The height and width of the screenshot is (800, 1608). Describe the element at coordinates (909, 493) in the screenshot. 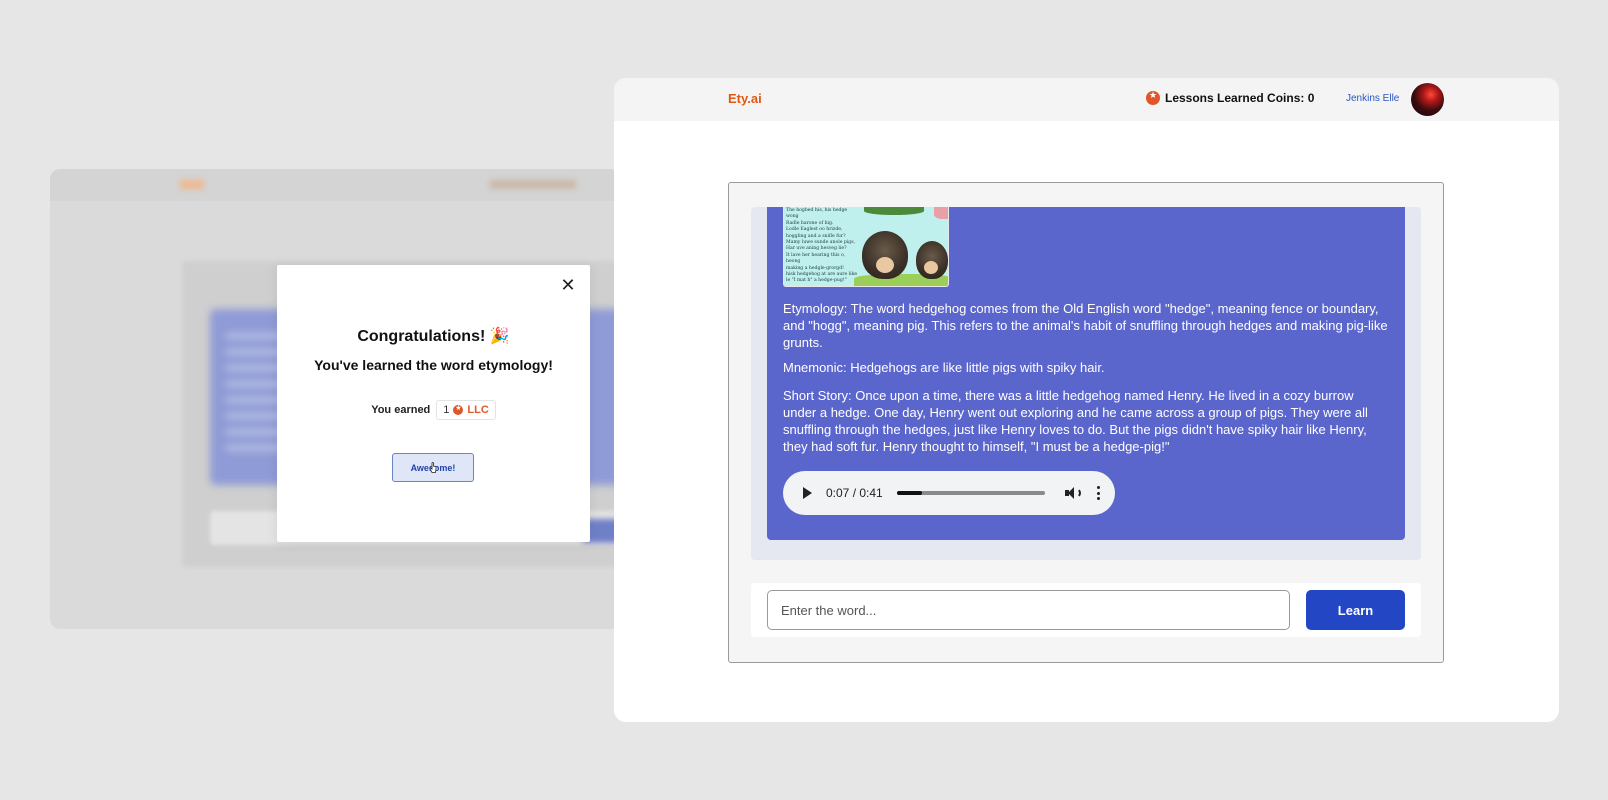

I see `audio-progress-fill` at that location.